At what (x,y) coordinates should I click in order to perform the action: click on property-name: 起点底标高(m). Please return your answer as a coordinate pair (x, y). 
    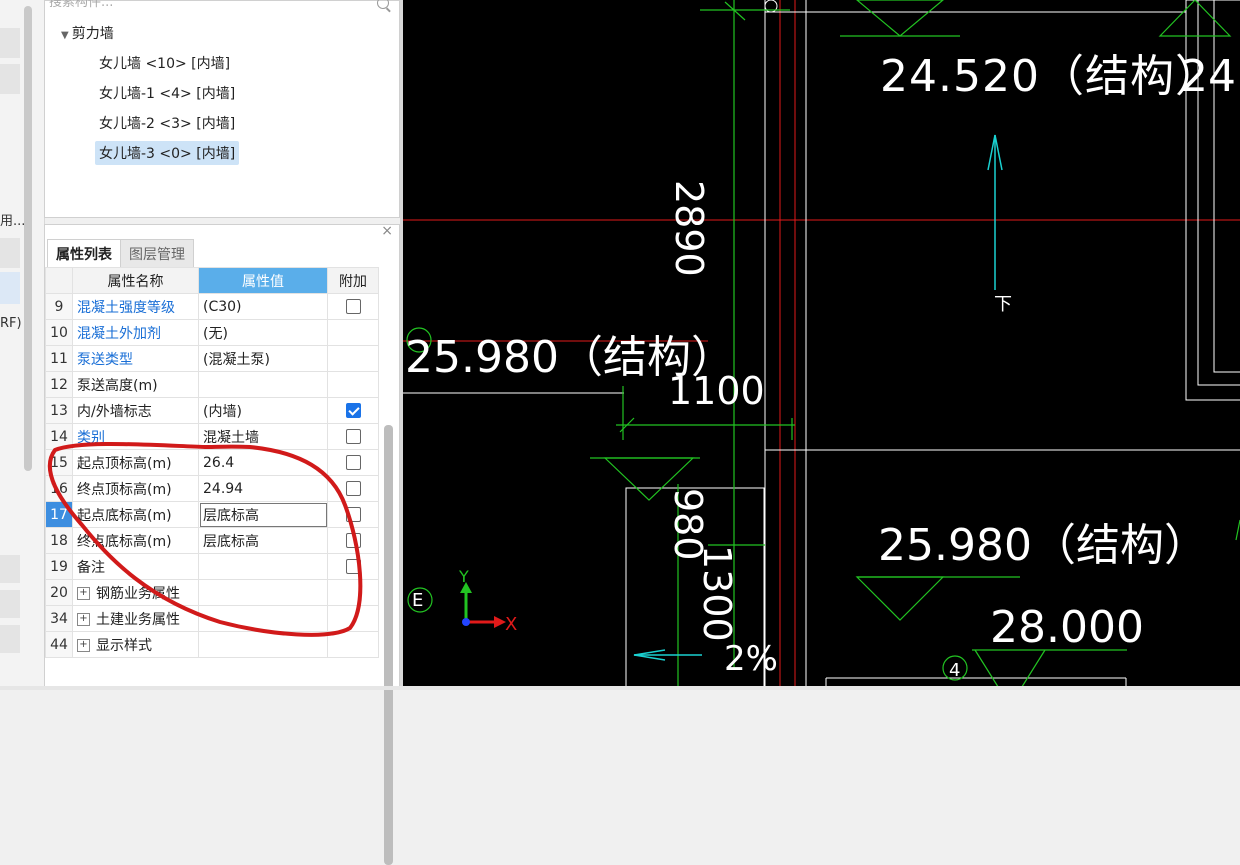
    Looking at the image, I should click on (135, 514).